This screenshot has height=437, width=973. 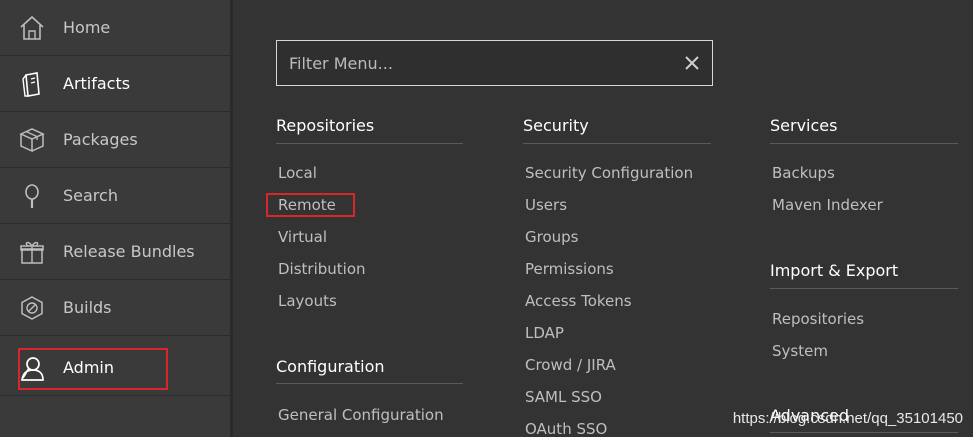 What do you see at coordinates (90, 195) in the screenshot?
I see `sidebar-item-label: Search` at bounding box center [90, 195].